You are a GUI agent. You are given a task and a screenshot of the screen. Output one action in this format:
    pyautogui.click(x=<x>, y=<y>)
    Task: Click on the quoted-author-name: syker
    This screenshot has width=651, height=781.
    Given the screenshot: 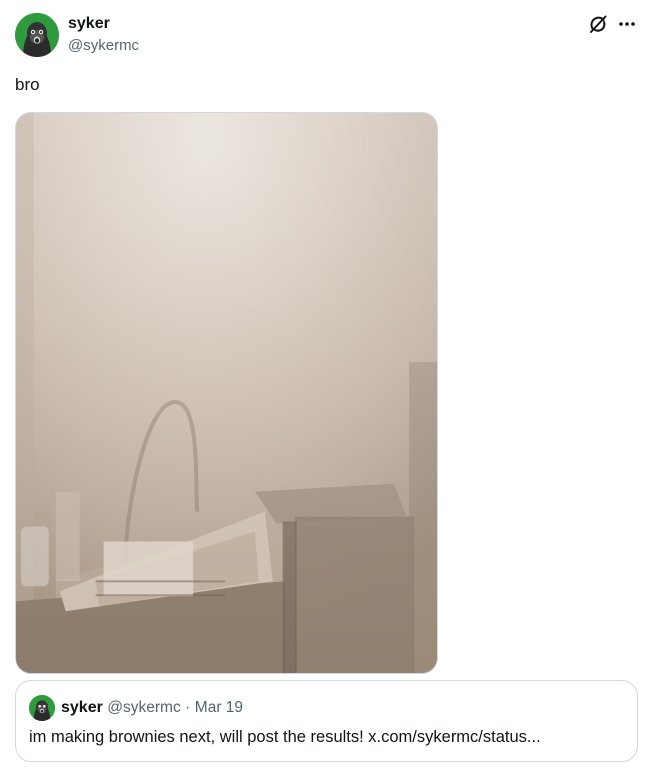 What is the action you would take?
    pyautogui.click(x=82, y=707)
    